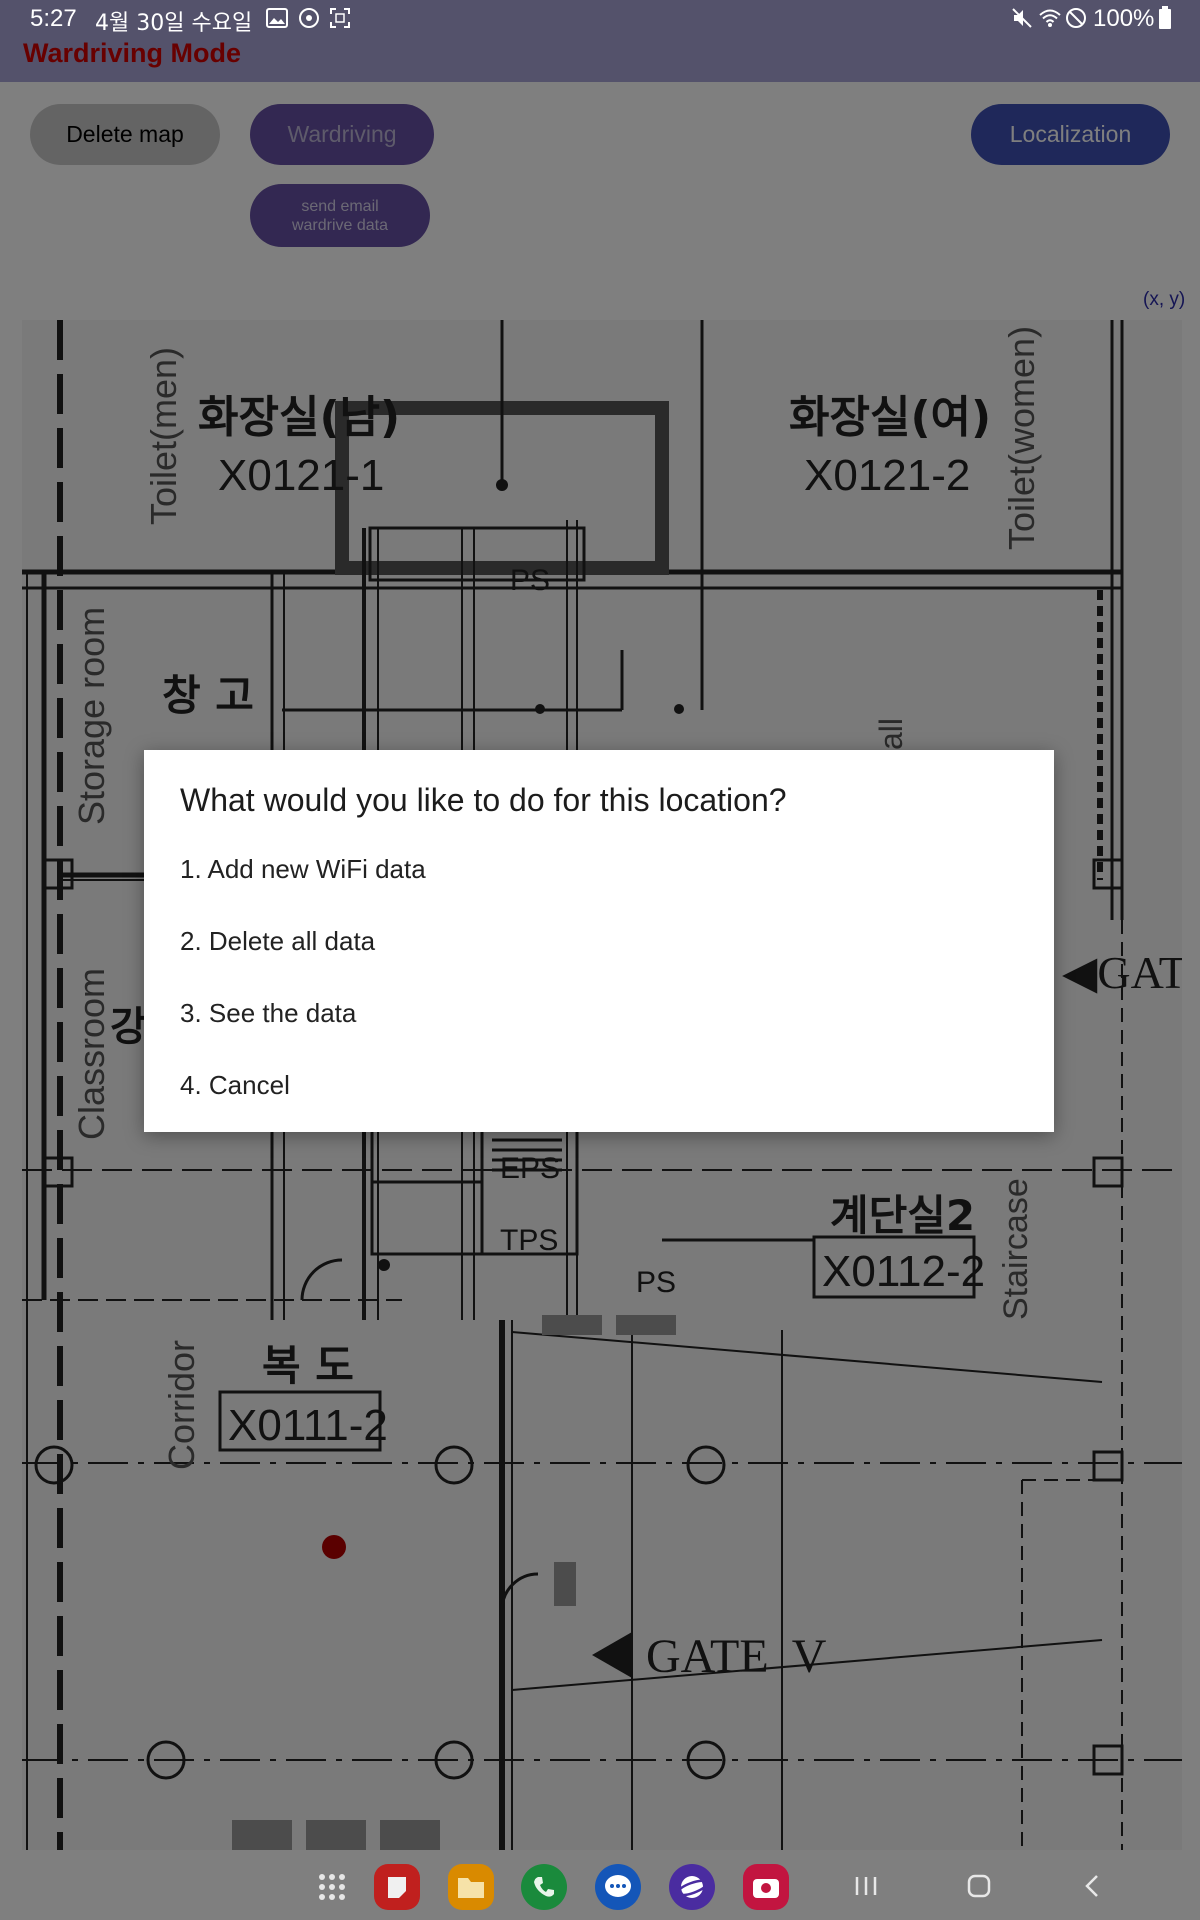 The height and width of the screenshot is (1920, 1200). I want to click on navigation-bar, so click(600, 1885).